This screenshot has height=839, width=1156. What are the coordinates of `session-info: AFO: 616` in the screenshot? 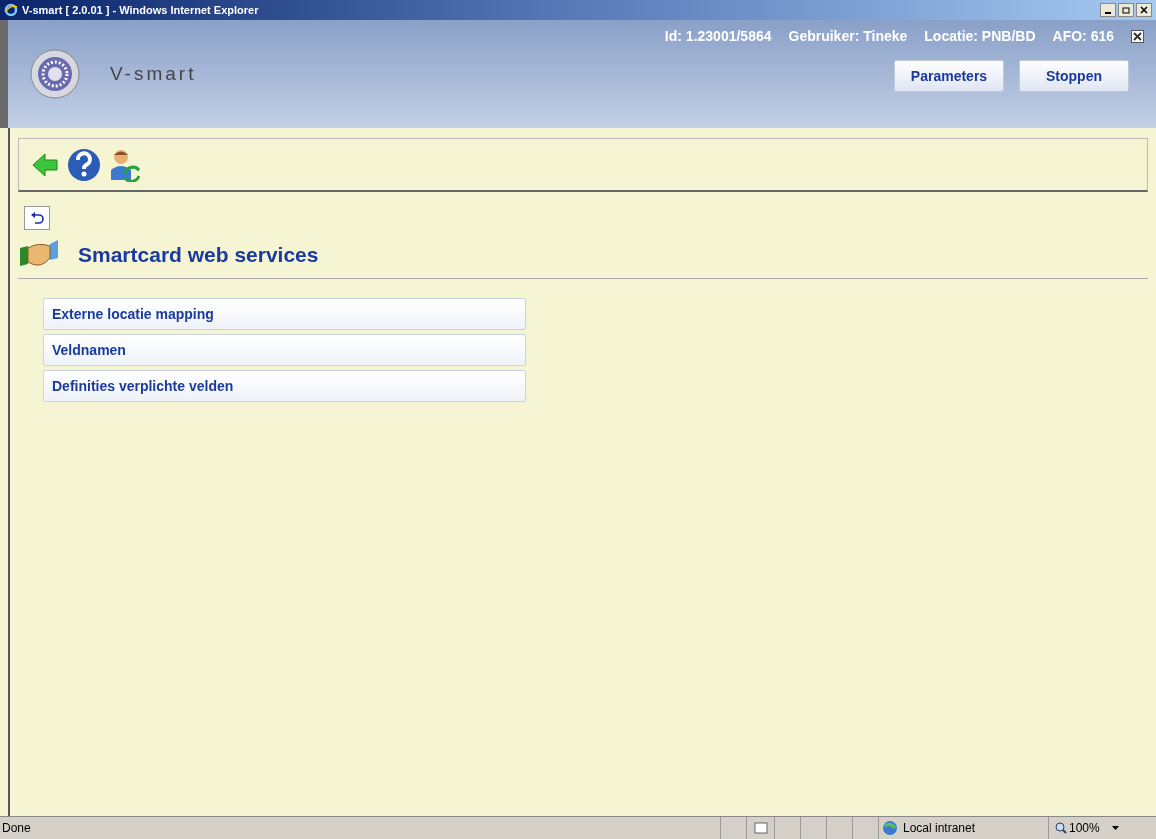 It's located at (1083, 36).